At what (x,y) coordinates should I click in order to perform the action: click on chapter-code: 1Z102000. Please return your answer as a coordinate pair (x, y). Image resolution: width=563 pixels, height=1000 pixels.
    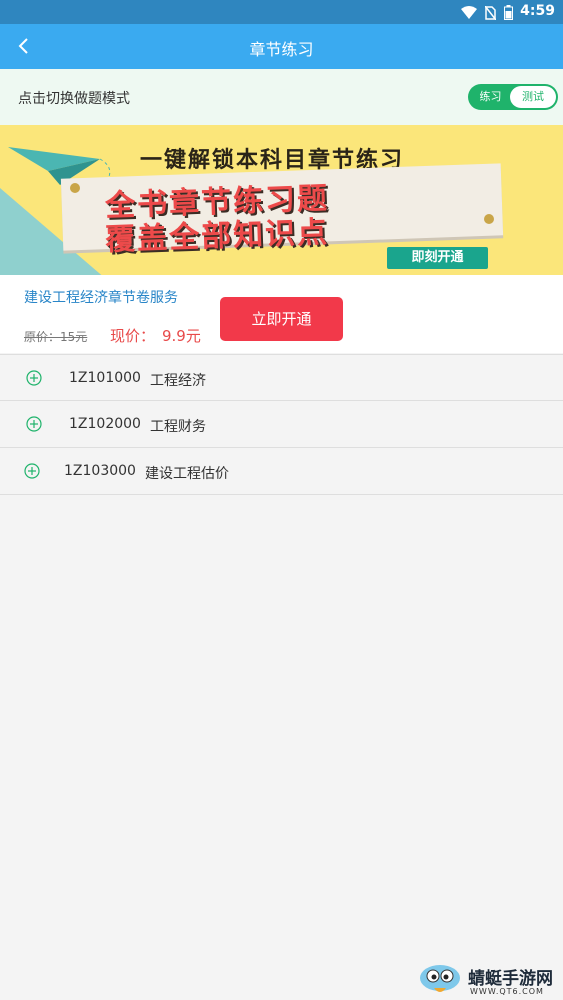
    Looking at the image, I should click on (105, 424).